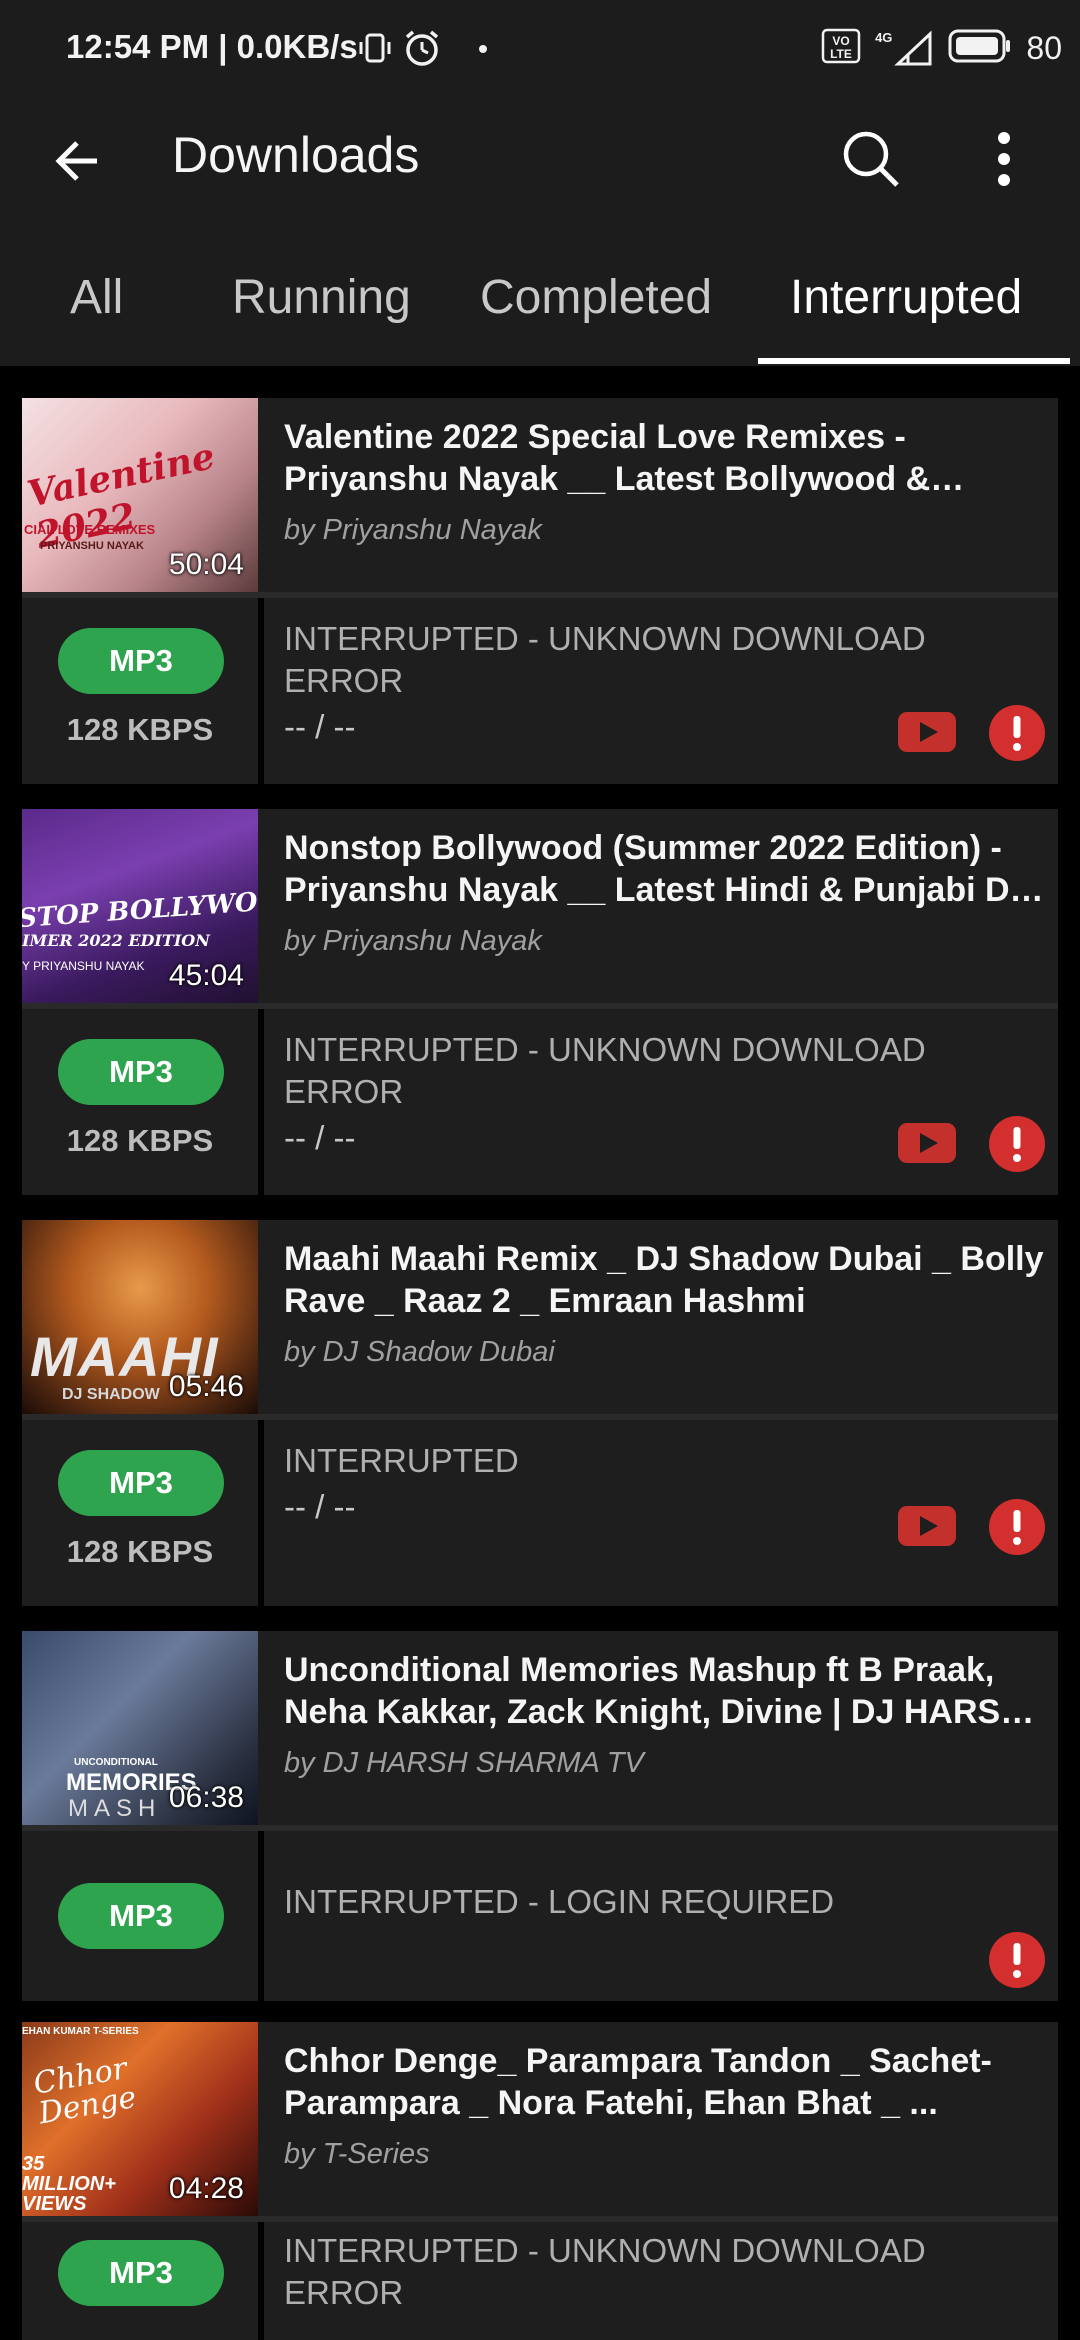 This screenshot has height=2340, width=1080. I want to click on status-bar: 12:54 PM | 0.0KB/s VO LTE 4G 80, so click(540, 50).